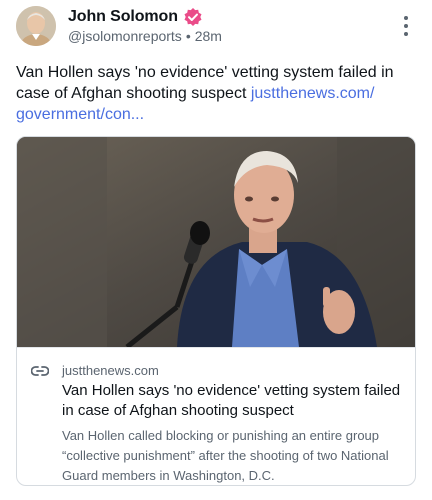 This screenshot has width=432, height=500. I want to click on post-header: John Solomon @jsolomonreports • 28m, so click(216, 26).